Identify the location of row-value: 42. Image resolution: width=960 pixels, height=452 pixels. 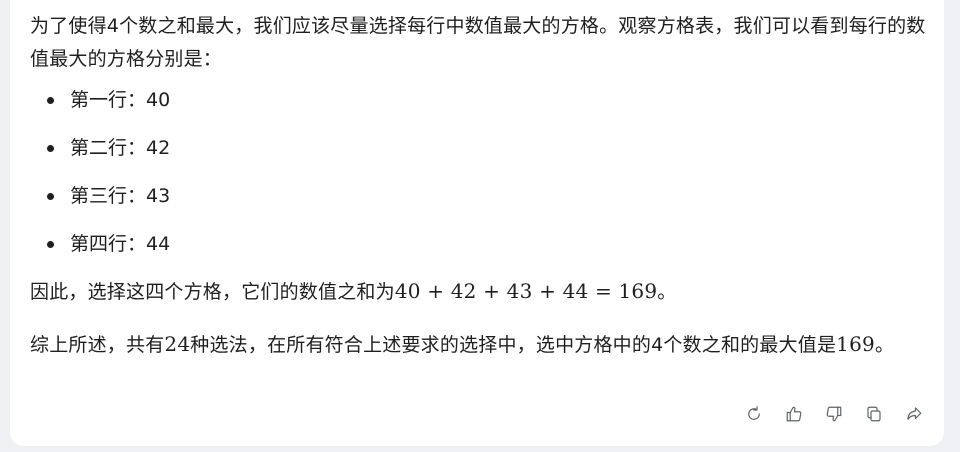
(158, 148).